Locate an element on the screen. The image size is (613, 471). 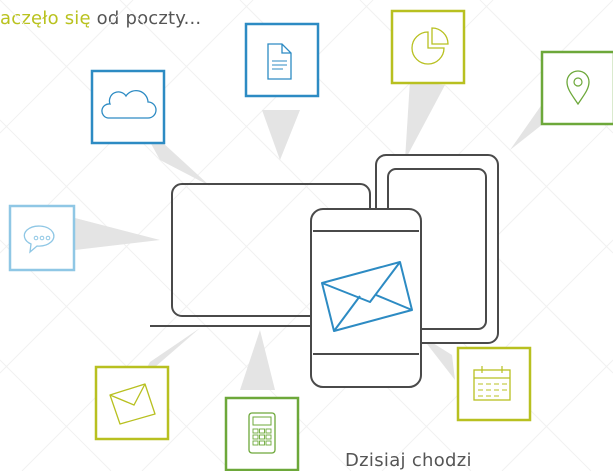
phone-frame is located at coordinates (366, 298).